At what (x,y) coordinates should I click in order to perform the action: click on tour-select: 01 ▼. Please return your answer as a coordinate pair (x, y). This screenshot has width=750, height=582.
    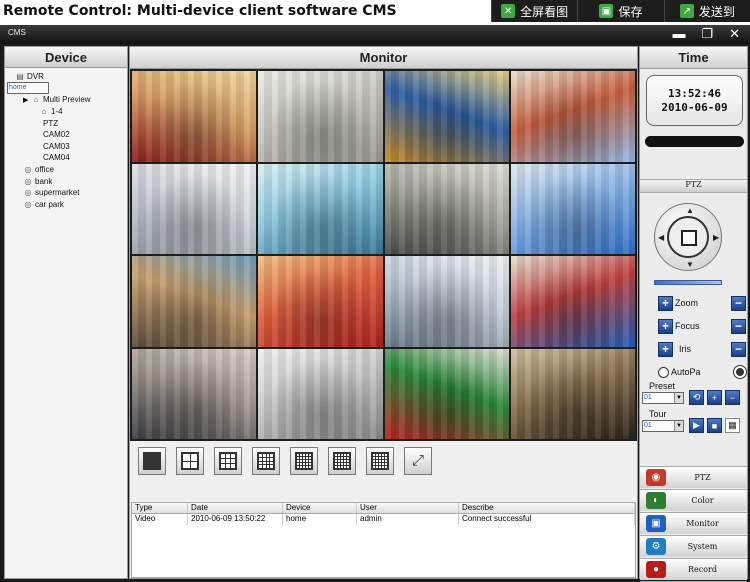
    Looking at the image, I should click on (663, 426).